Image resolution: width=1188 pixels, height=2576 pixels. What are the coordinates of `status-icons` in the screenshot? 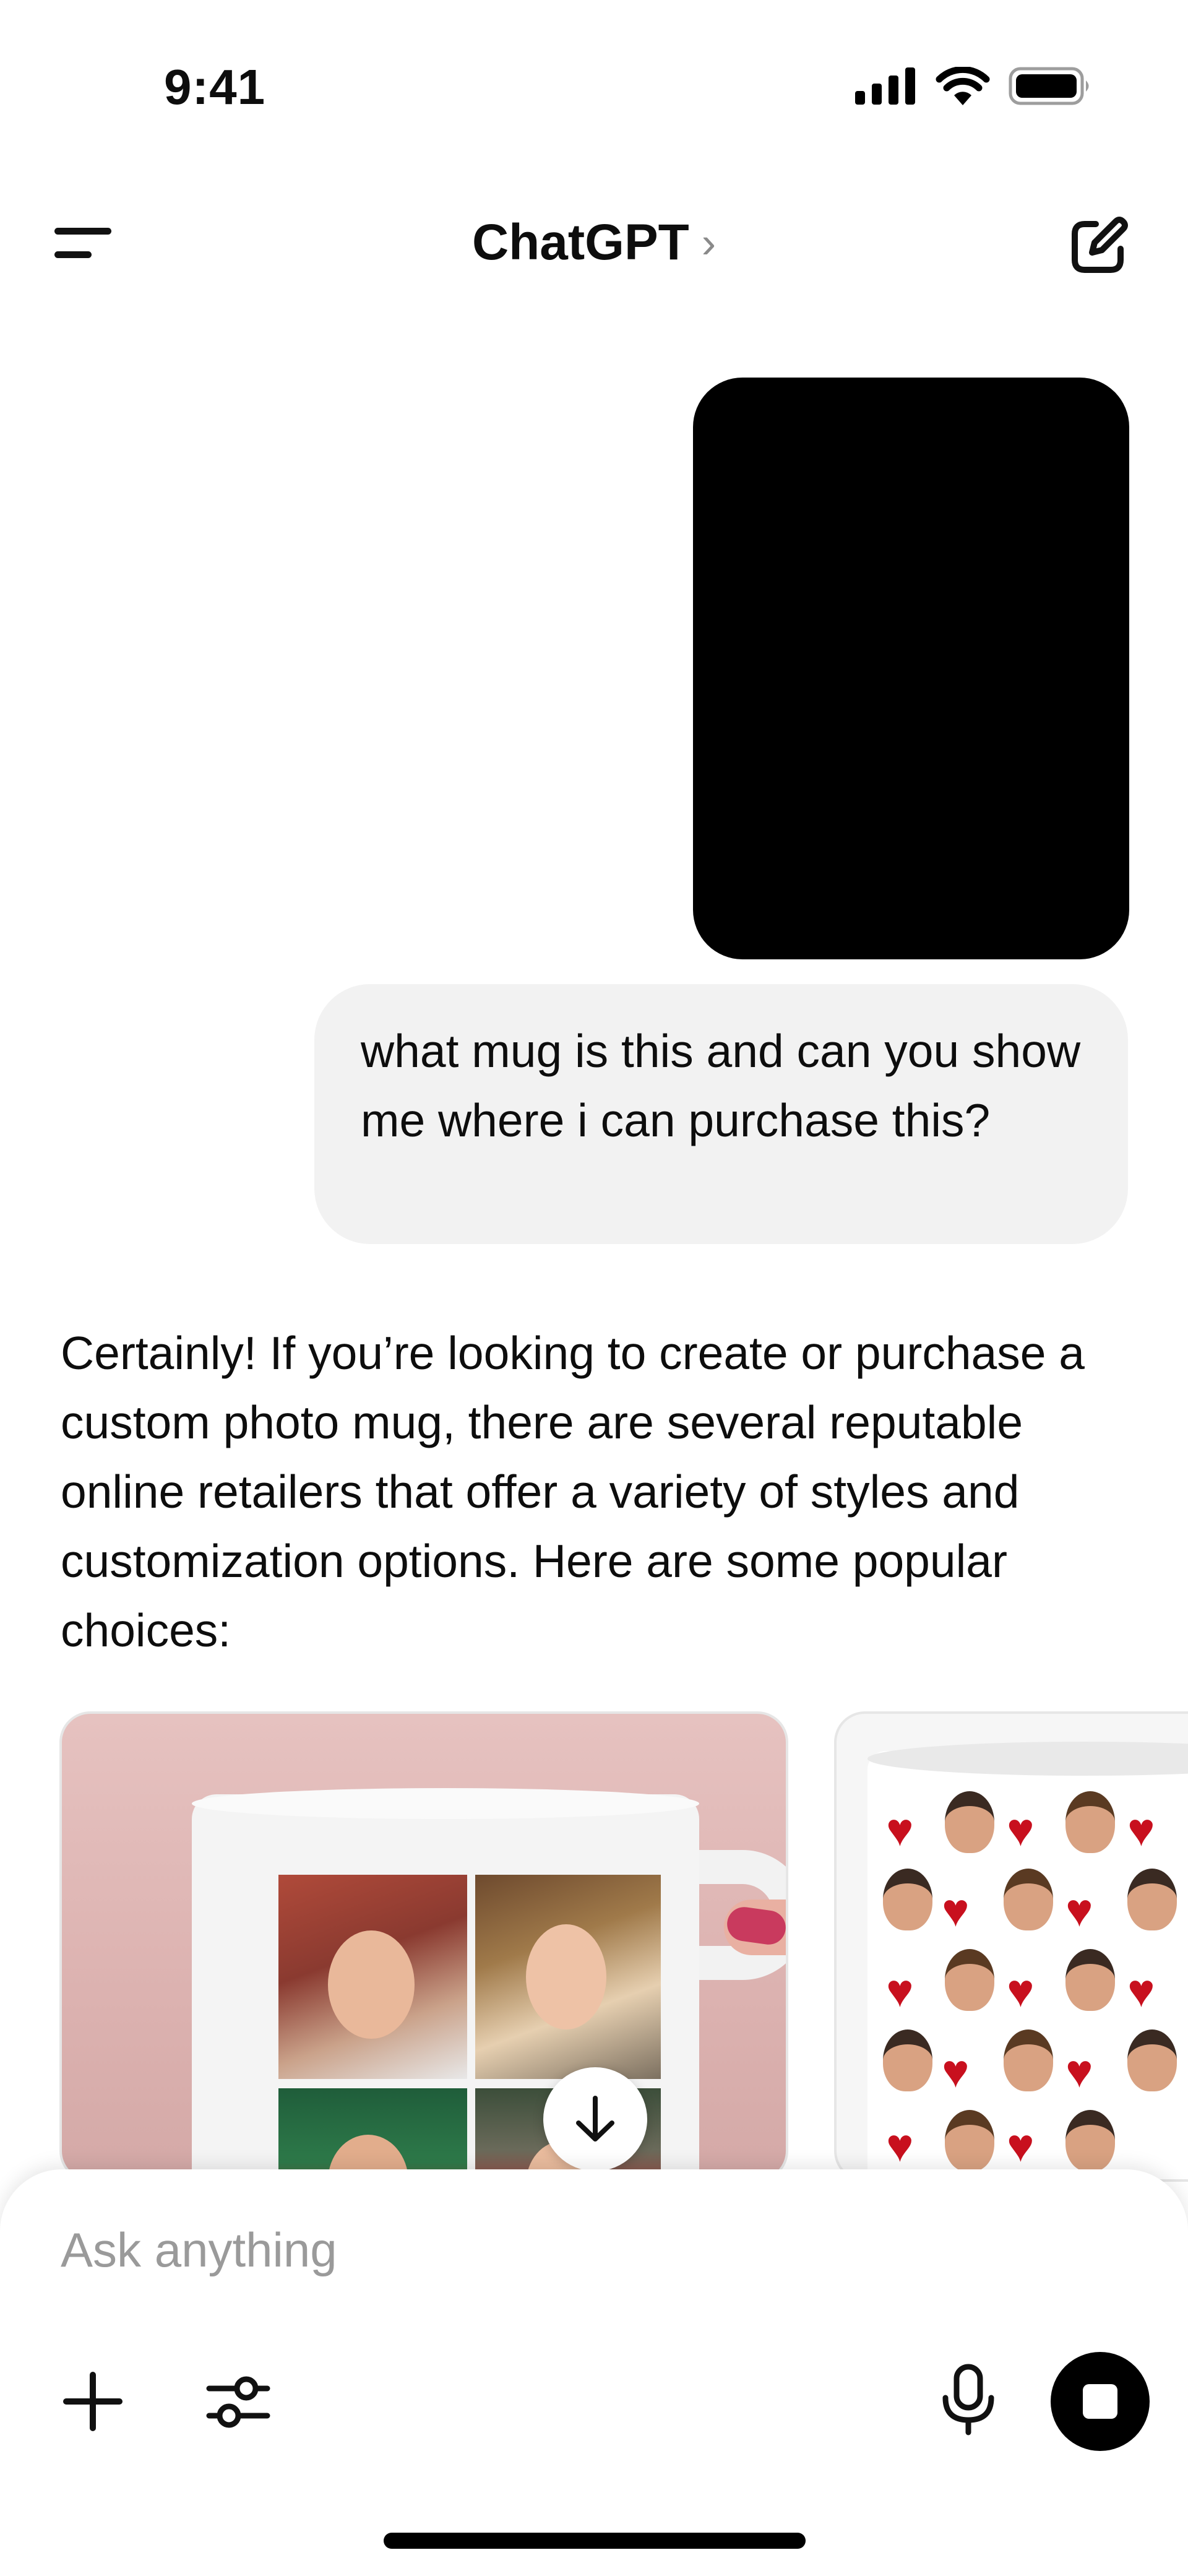 It's located at (973, 86).